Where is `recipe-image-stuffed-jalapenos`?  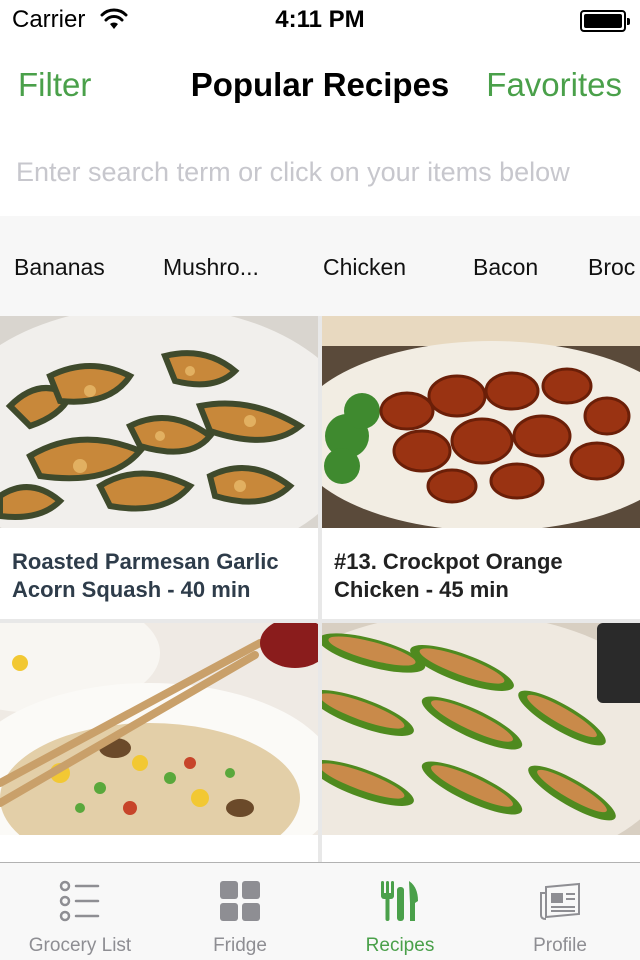 recipe-image-stuffed-jalapenos is located at coordinates (481, 729).